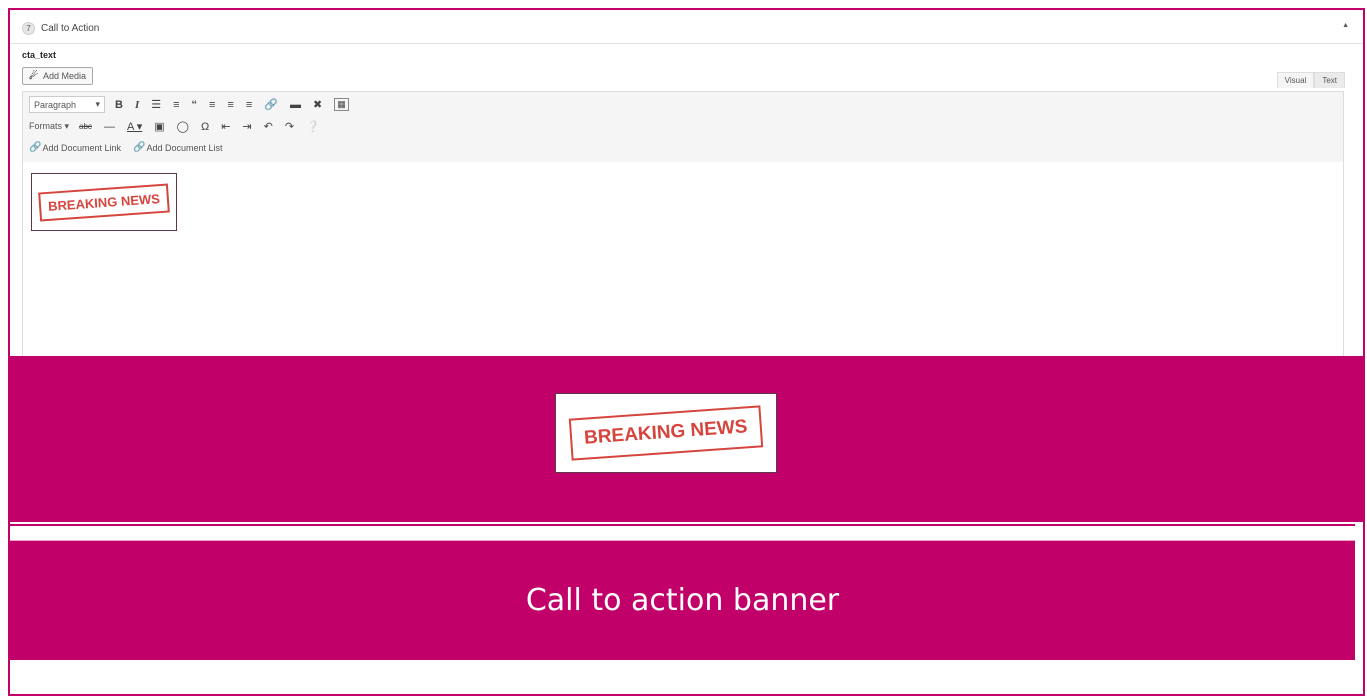 The width and height of the screenshot is (1367, 698). Describe the element at coordinates (97, 104) in the screenshot. I see `chevron-down-icon: ▾` at that location.